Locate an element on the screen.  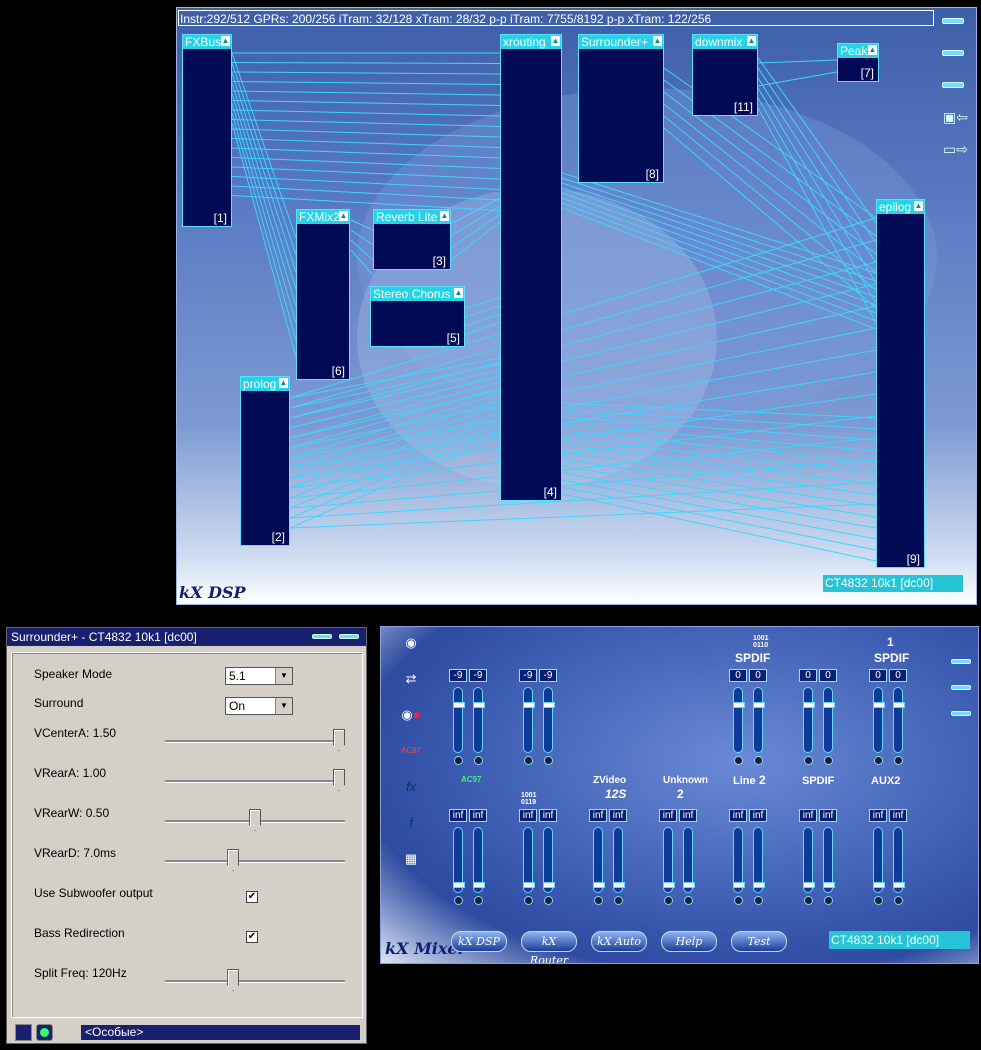
status-led-icon is located at coordinates (44, 1032).